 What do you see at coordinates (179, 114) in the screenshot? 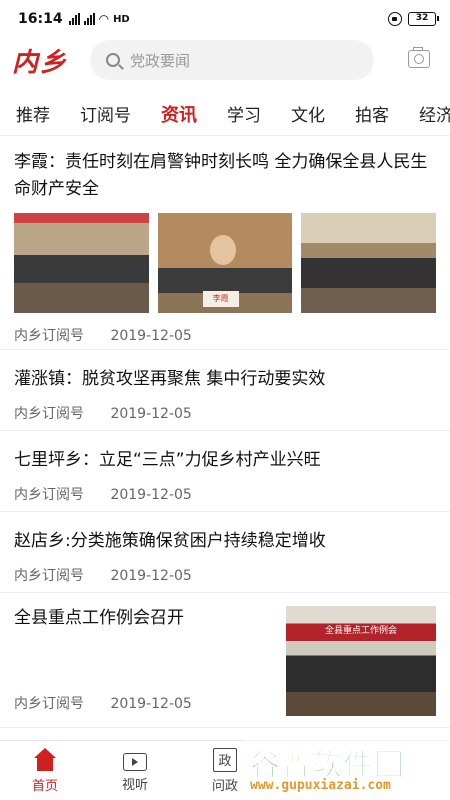
I see `tab-news: 资讯` at bounding box center [179, 114].